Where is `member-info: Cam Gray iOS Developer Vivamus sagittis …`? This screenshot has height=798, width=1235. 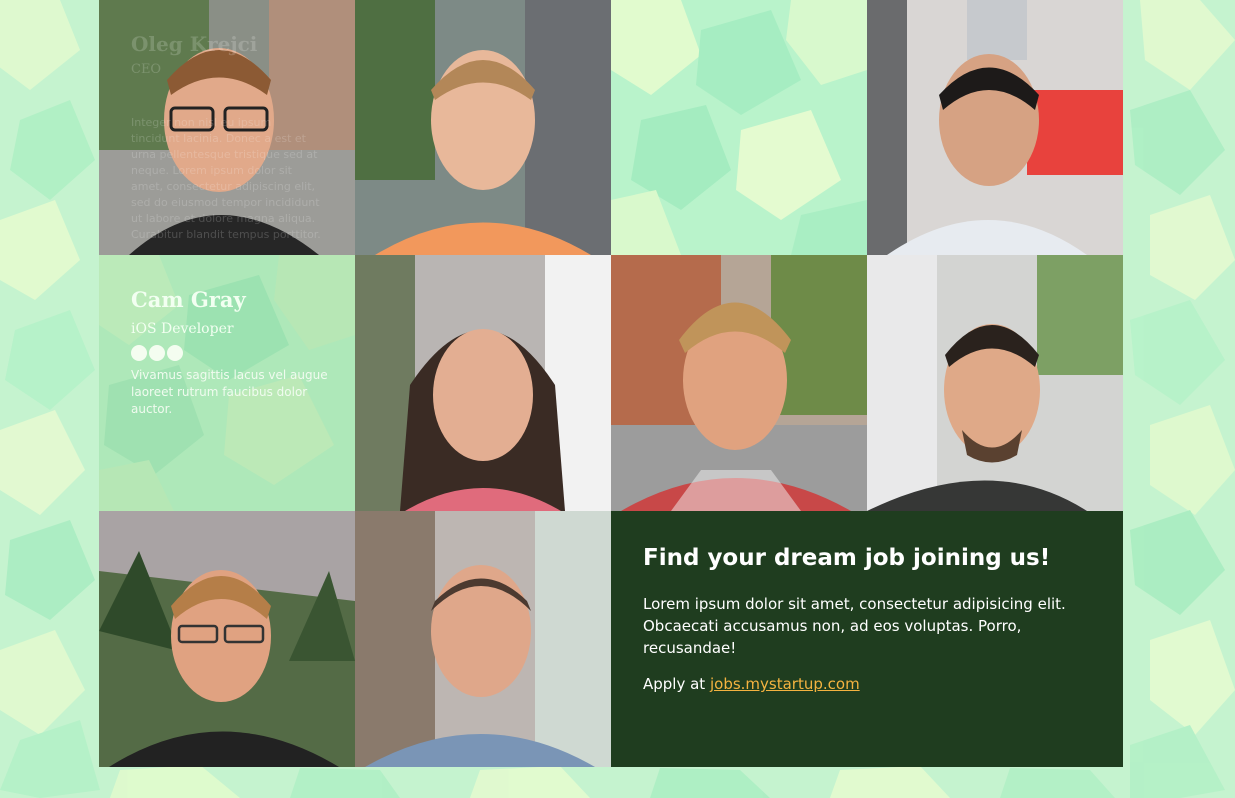
member-info: Cam Gray iOS Developer Vivamus sagittis … is located at coordinates (231, 352).